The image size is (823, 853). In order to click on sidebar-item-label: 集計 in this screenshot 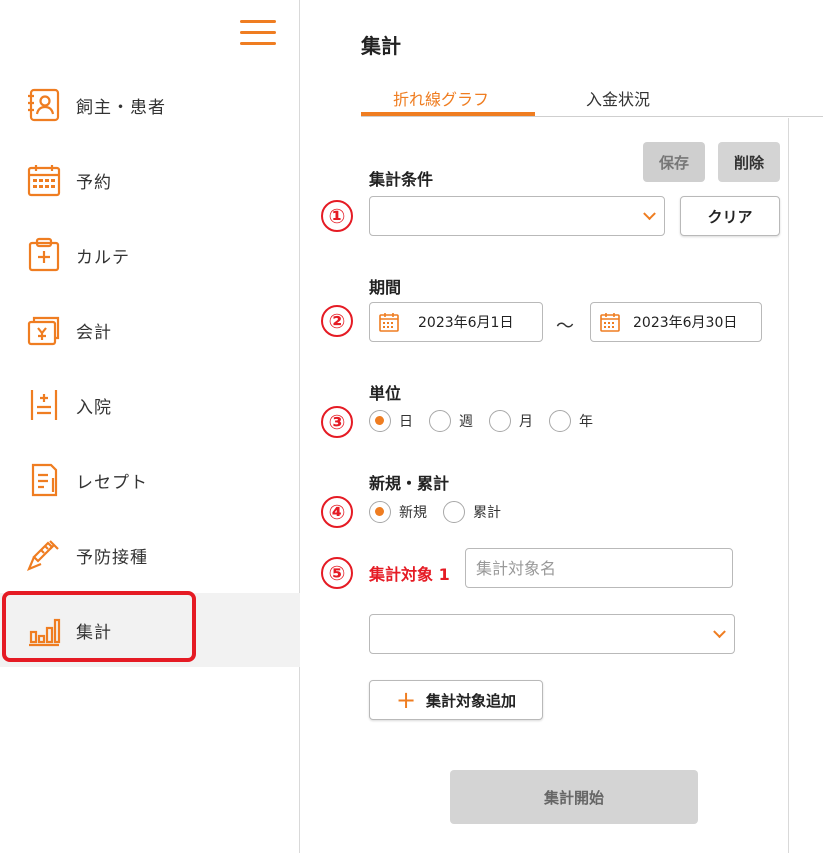, I will do `click(94, 632)`.